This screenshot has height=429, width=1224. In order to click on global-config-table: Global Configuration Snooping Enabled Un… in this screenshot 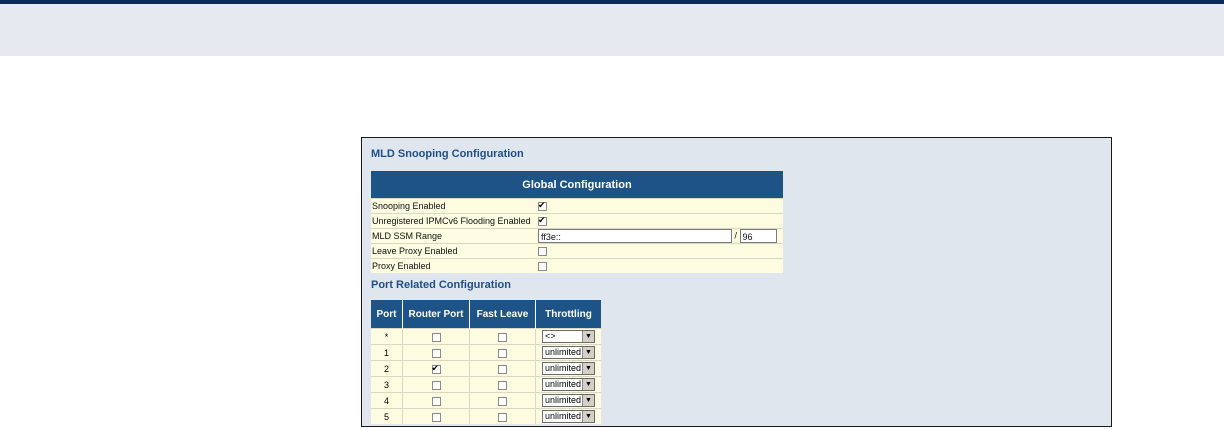, I will do `click(577, 222)`.